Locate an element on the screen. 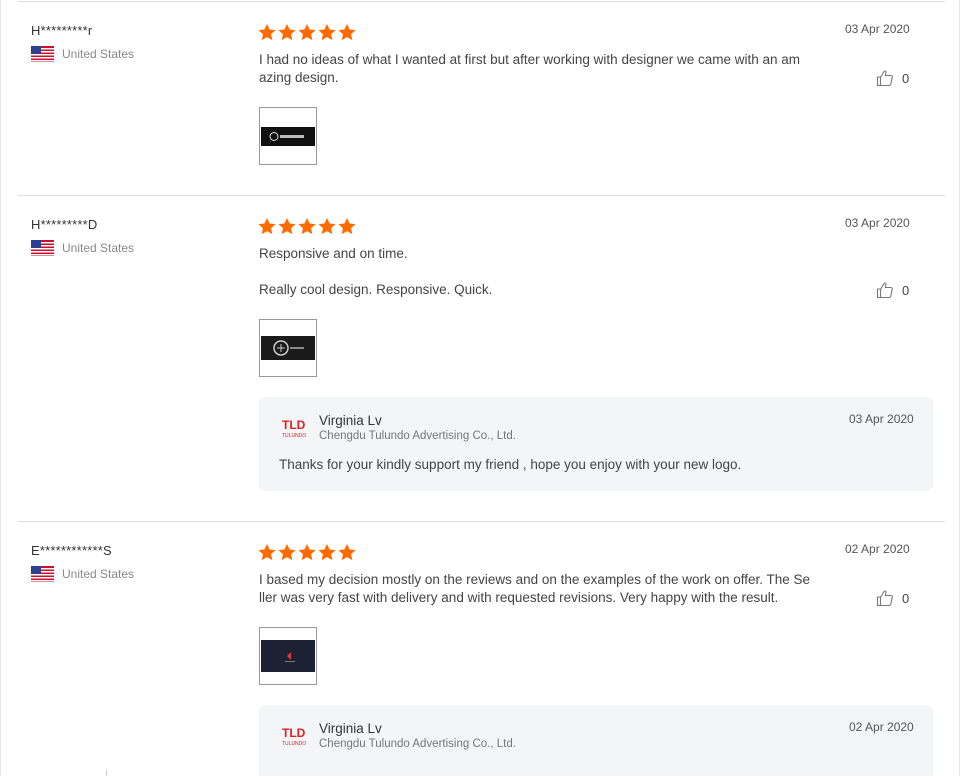 The image size is (964, 776). review-text: Responsive and on time. is located at coordinates (333, 253).